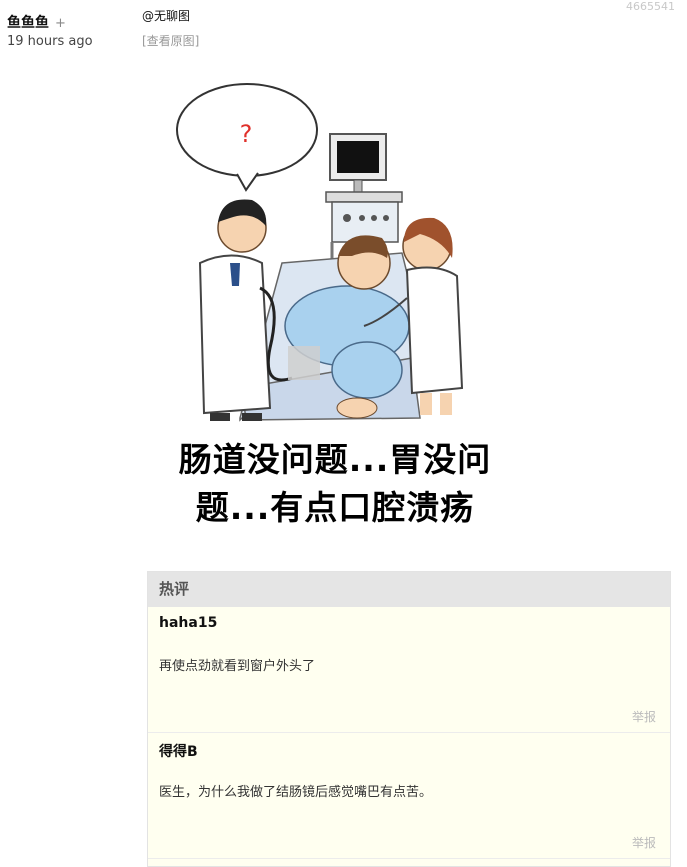 This screenshot has height=867, width=687. I want to click on caption-line-2: 题...有点口腔溃疡, so click(335, 507).